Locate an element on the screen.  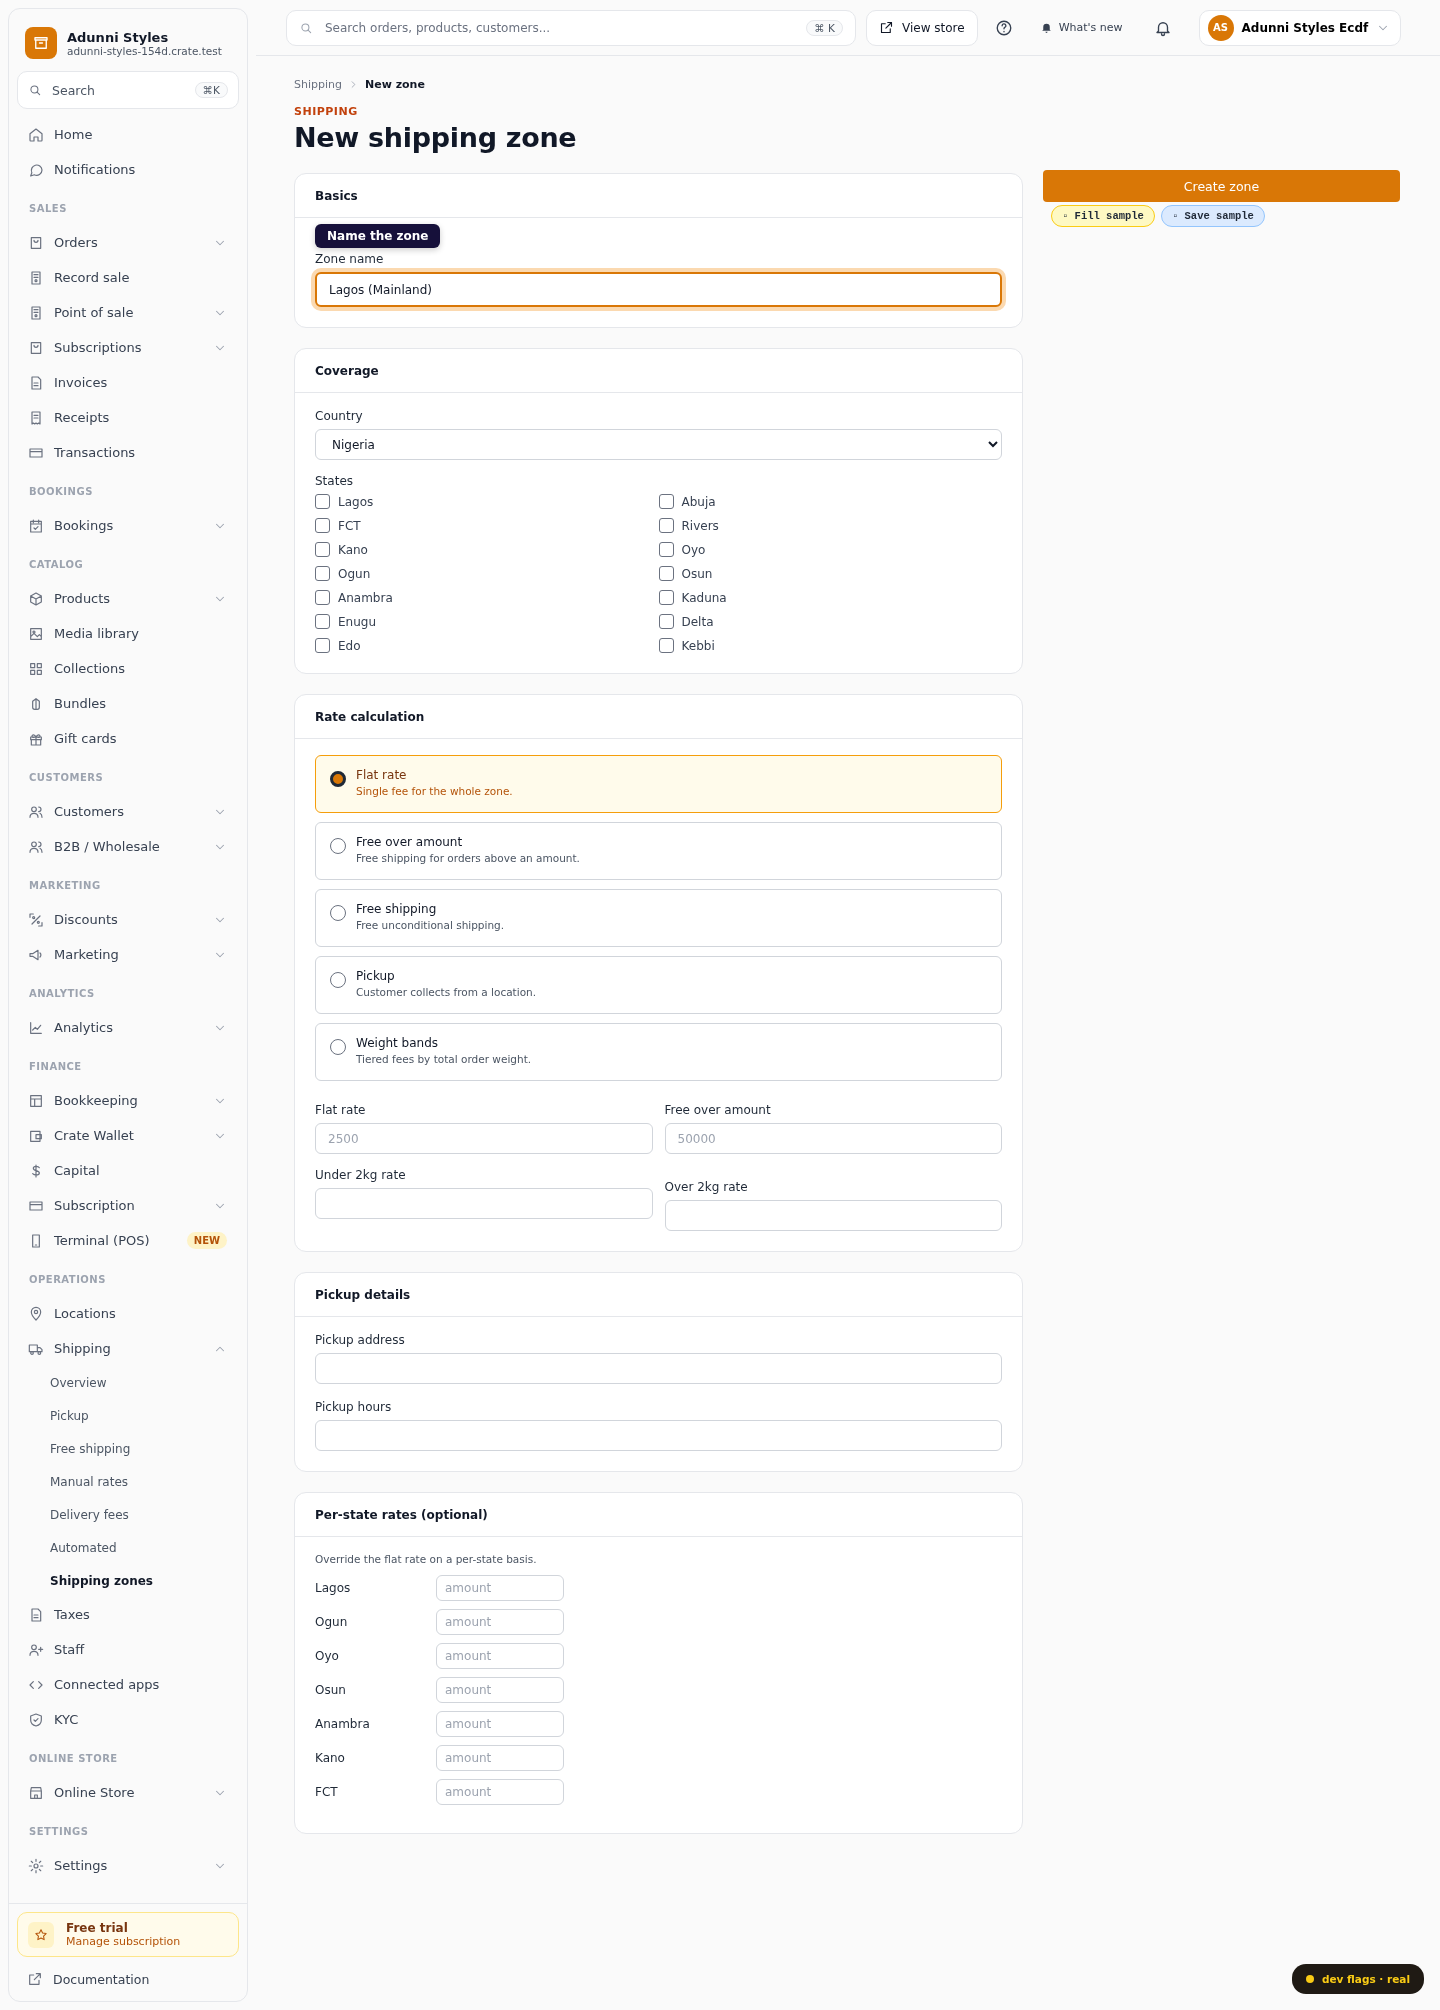
nav-item: Subscriptions is located at coordinates (128, 347).